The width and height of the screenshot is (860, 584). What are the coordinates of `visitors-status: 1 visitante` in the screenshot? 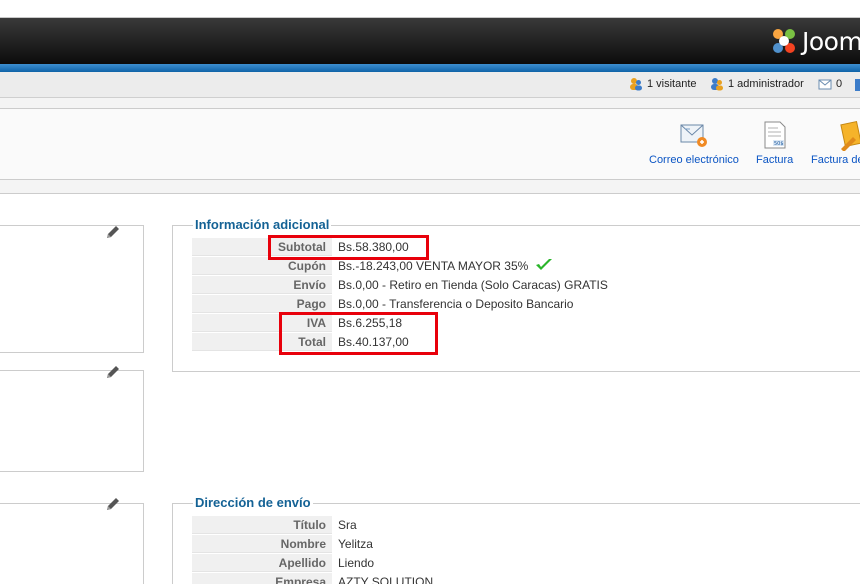 It's located at (663, 84).